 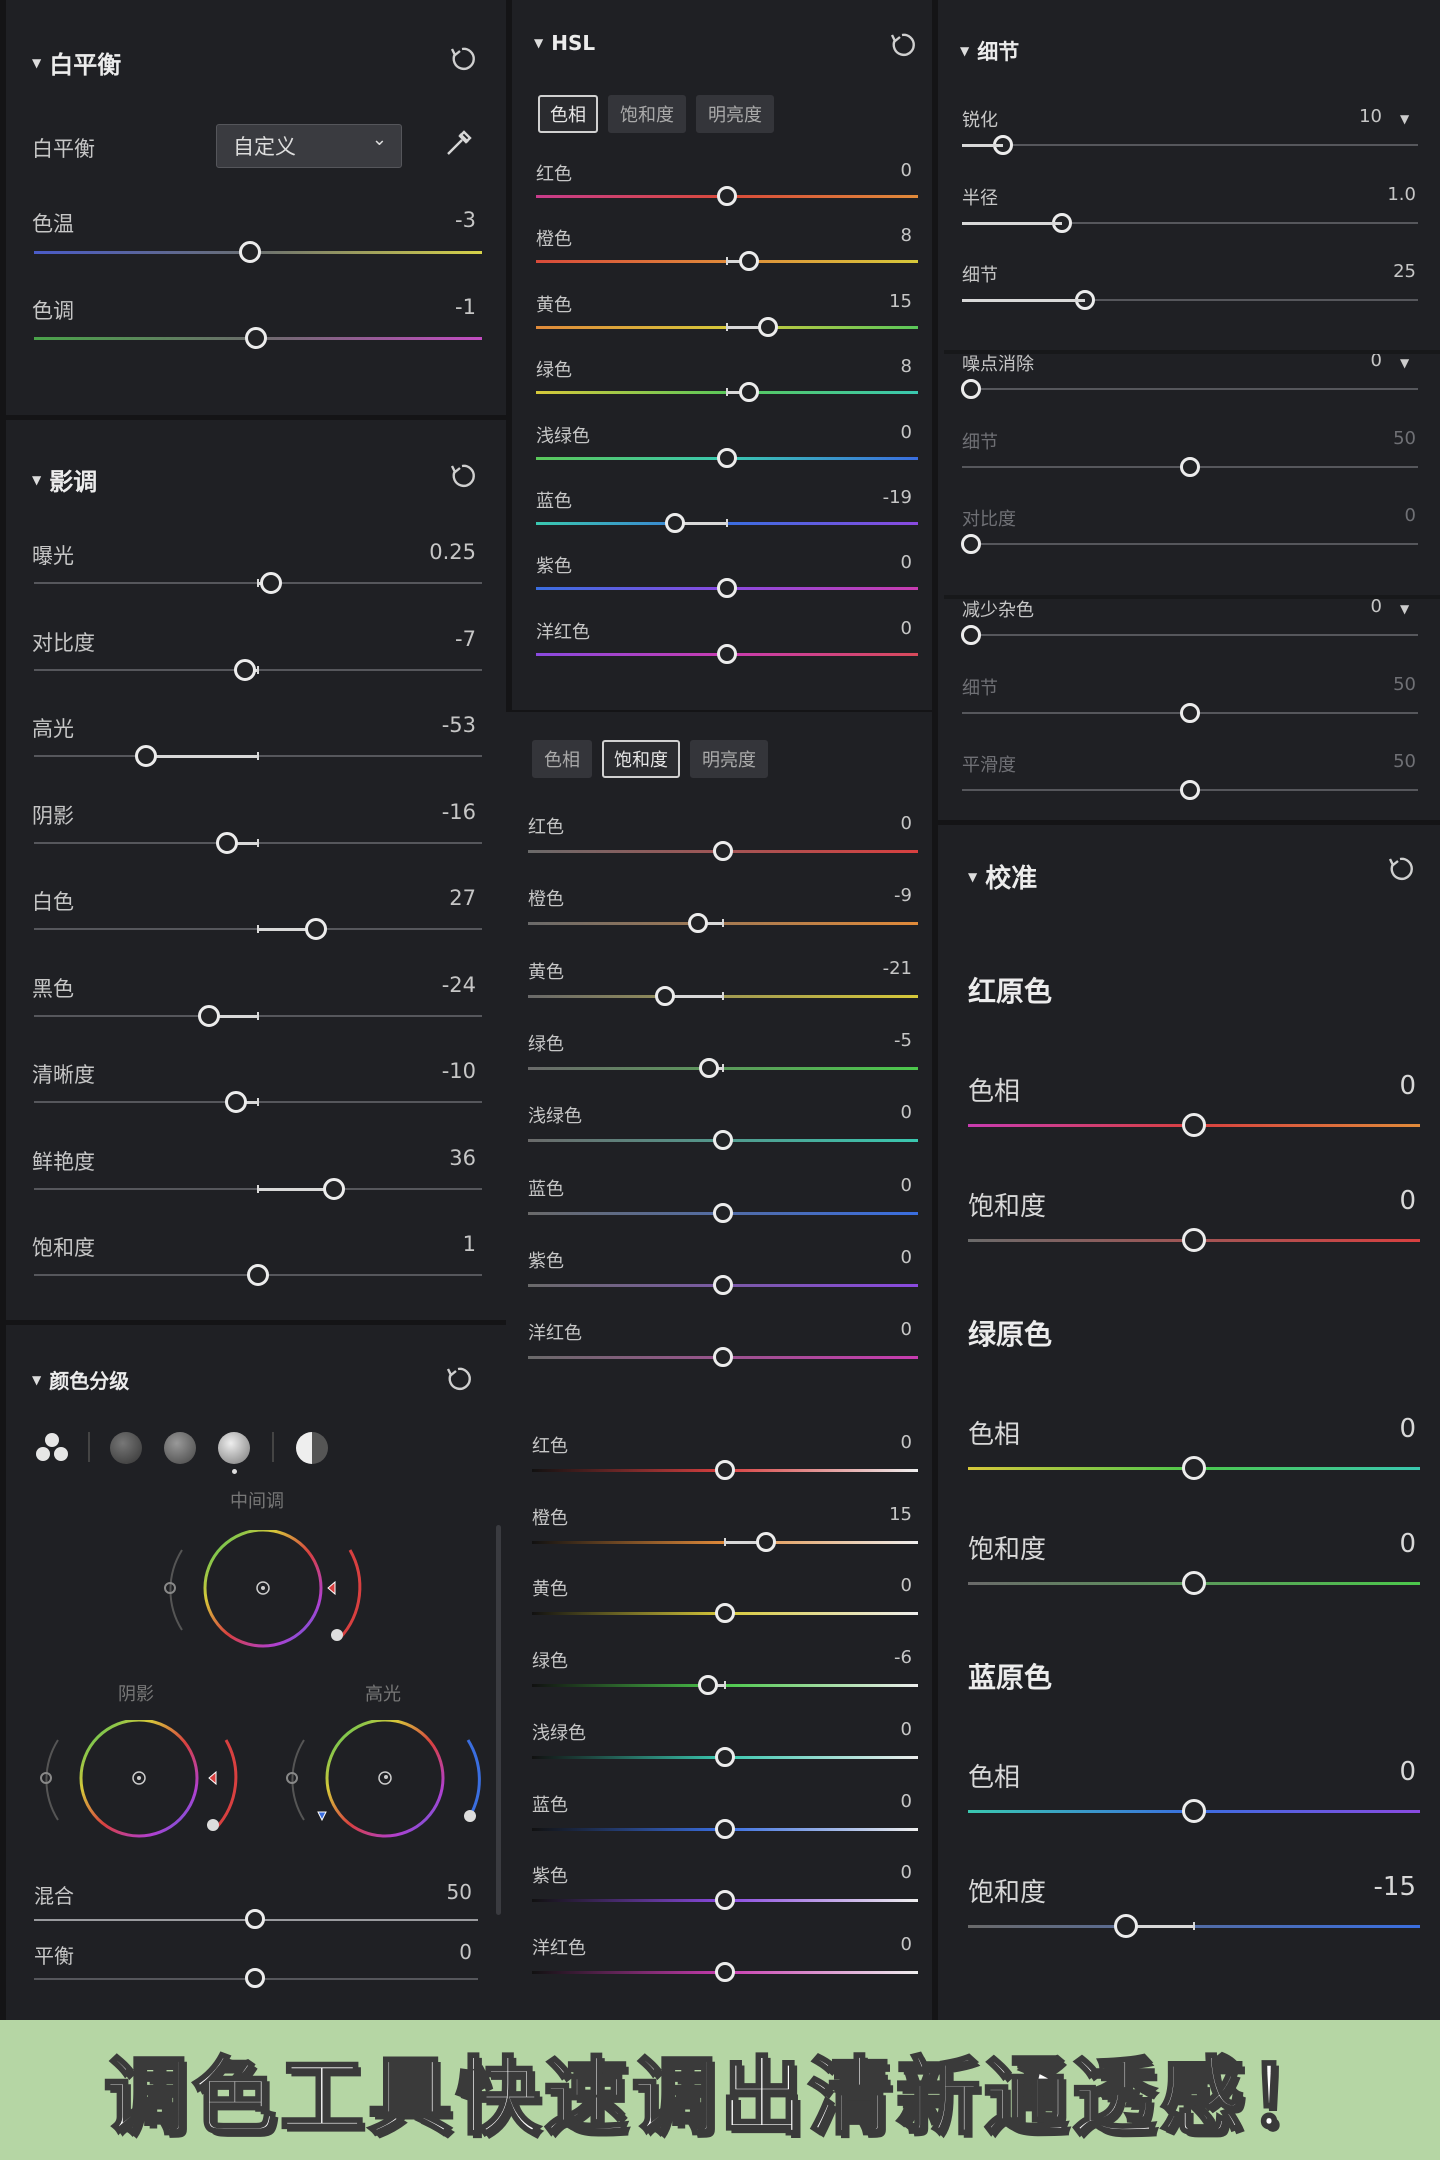 I want to click on hsl-sat-3-value: -5, so click(x=872, y=1040).